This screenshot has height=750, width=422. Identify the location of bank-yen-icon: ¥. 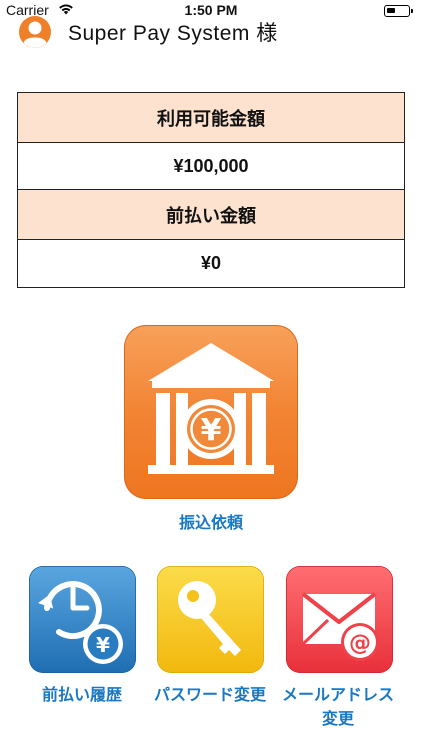
(211, 412).